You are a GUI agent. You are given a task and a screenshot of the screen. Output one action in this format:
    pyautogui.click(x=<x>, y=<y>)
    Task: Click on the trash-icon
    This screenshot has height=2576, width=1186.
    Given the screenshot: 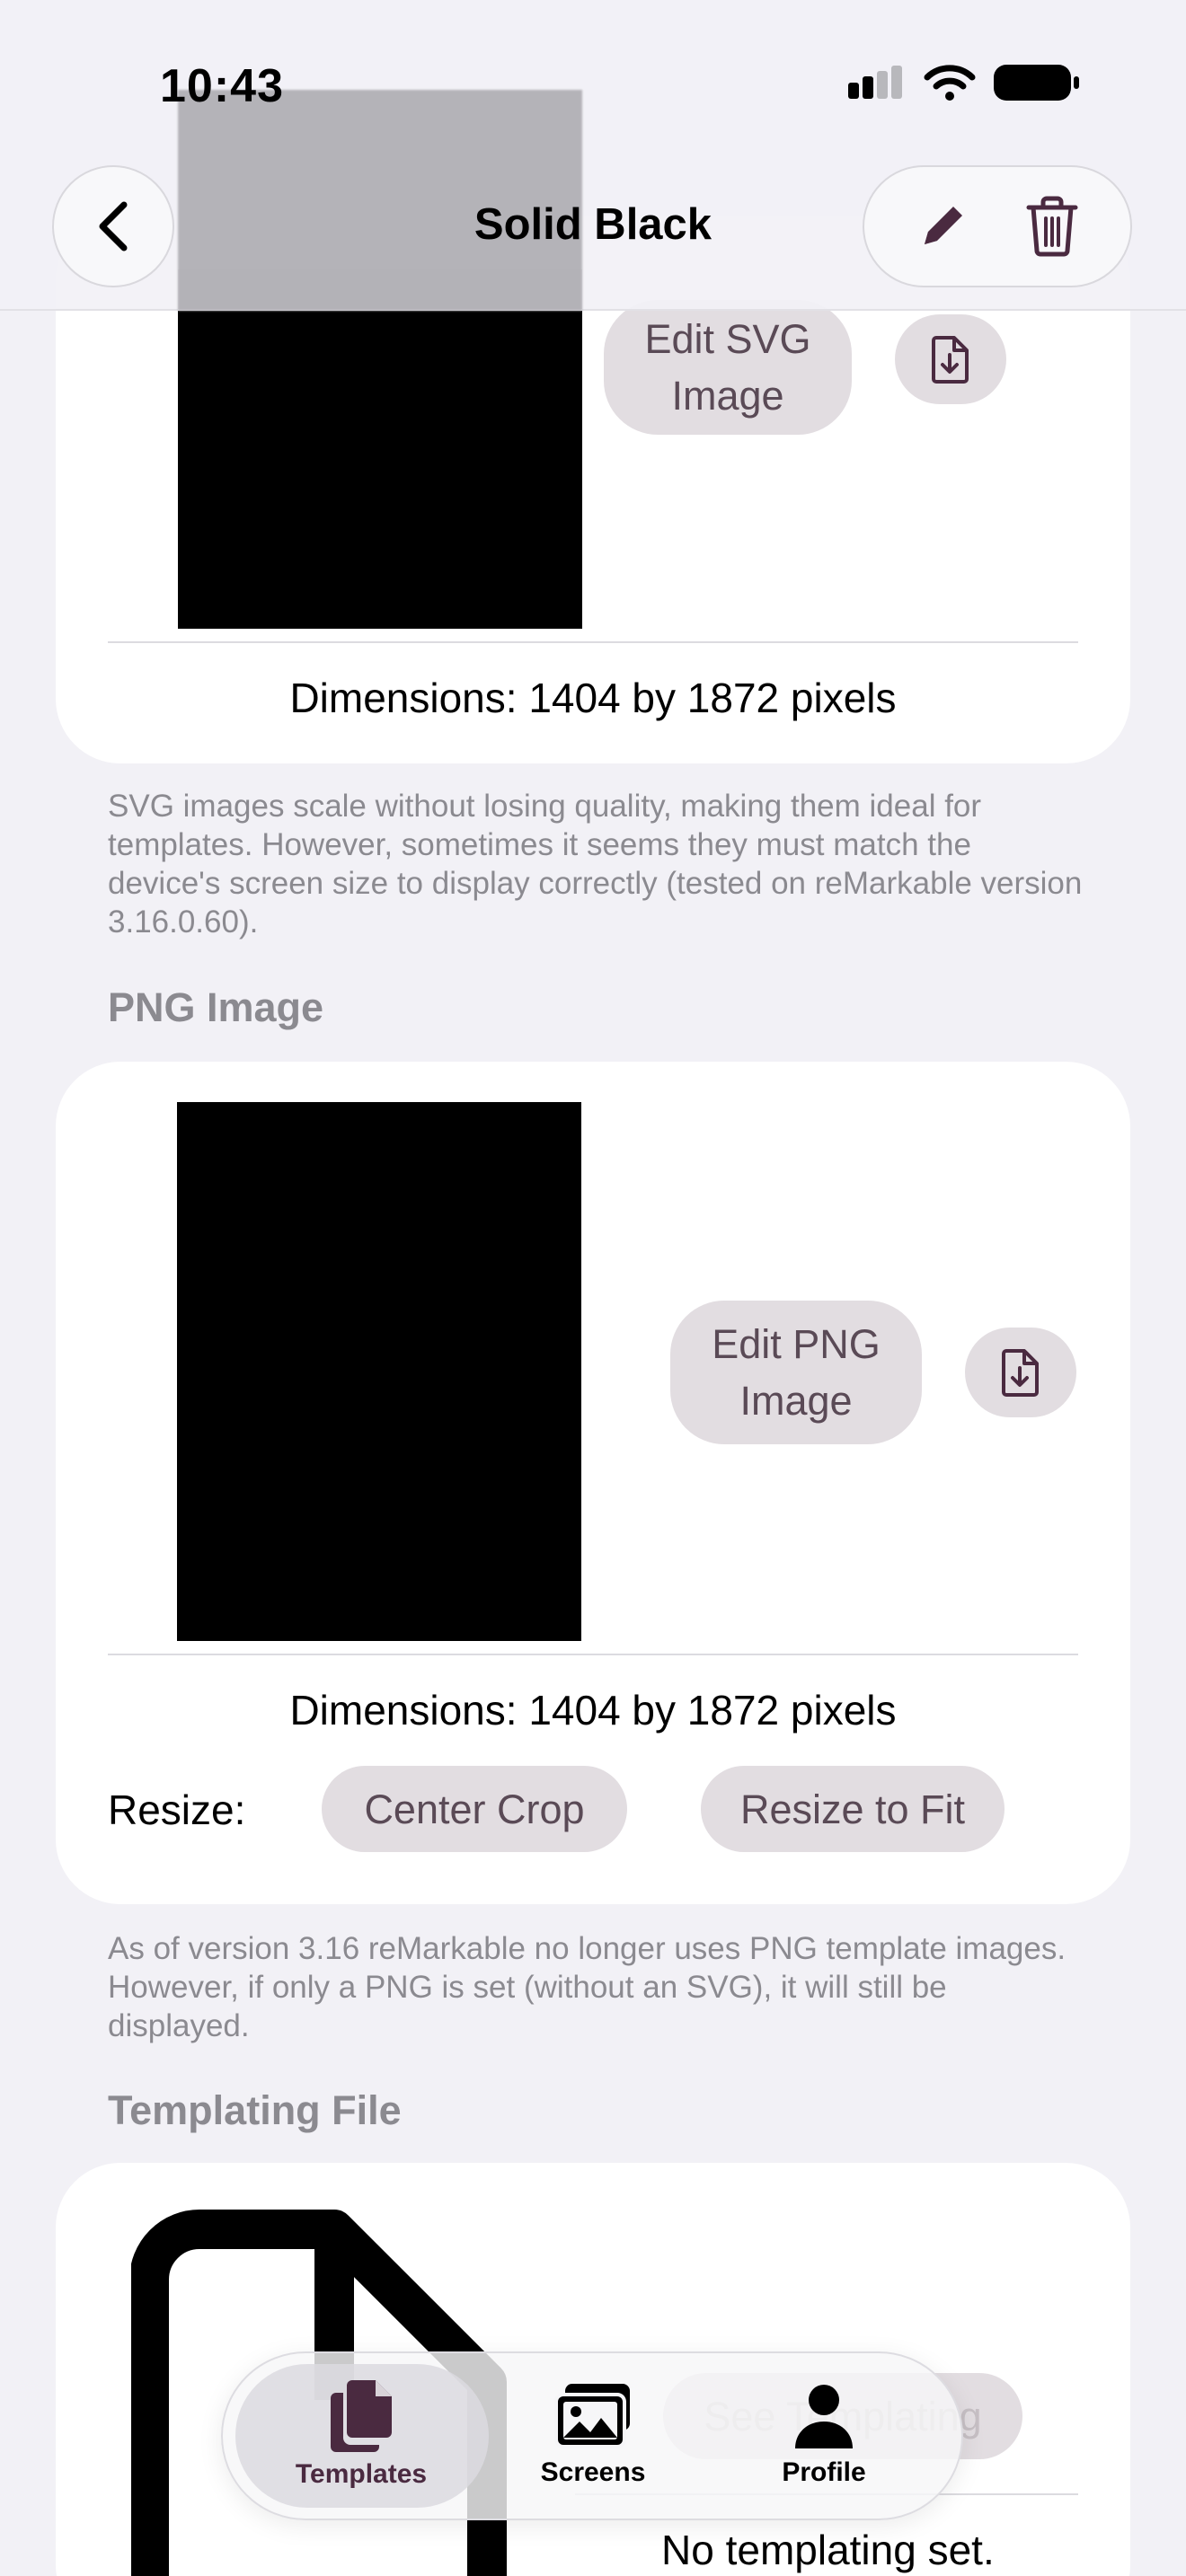 What is the action you would take?
    pyautogui.click(x=1052, y=226)
    